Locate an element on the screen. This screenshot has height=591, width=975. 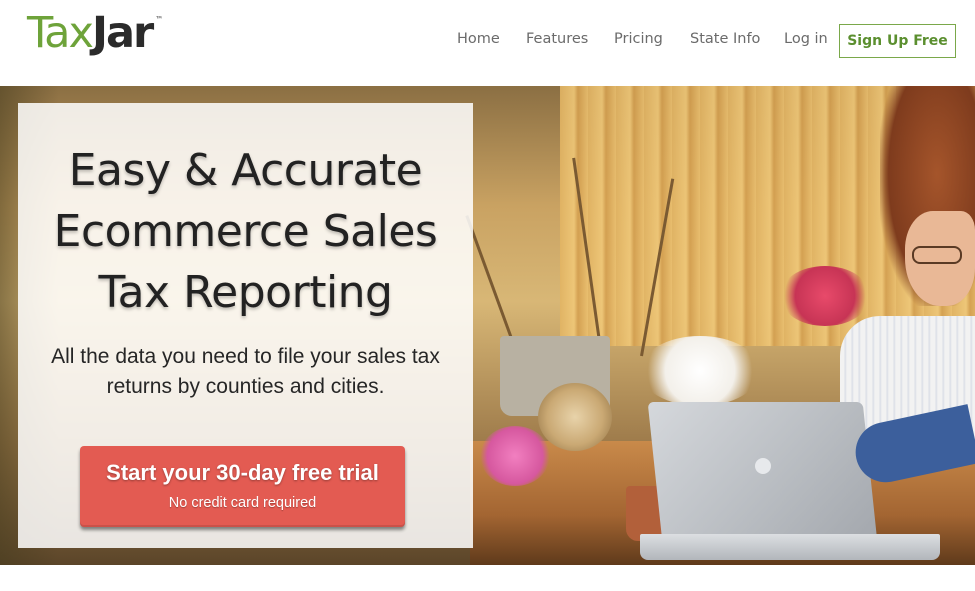
nav-state-info-link: State Info is located at coordinates (725, 39).